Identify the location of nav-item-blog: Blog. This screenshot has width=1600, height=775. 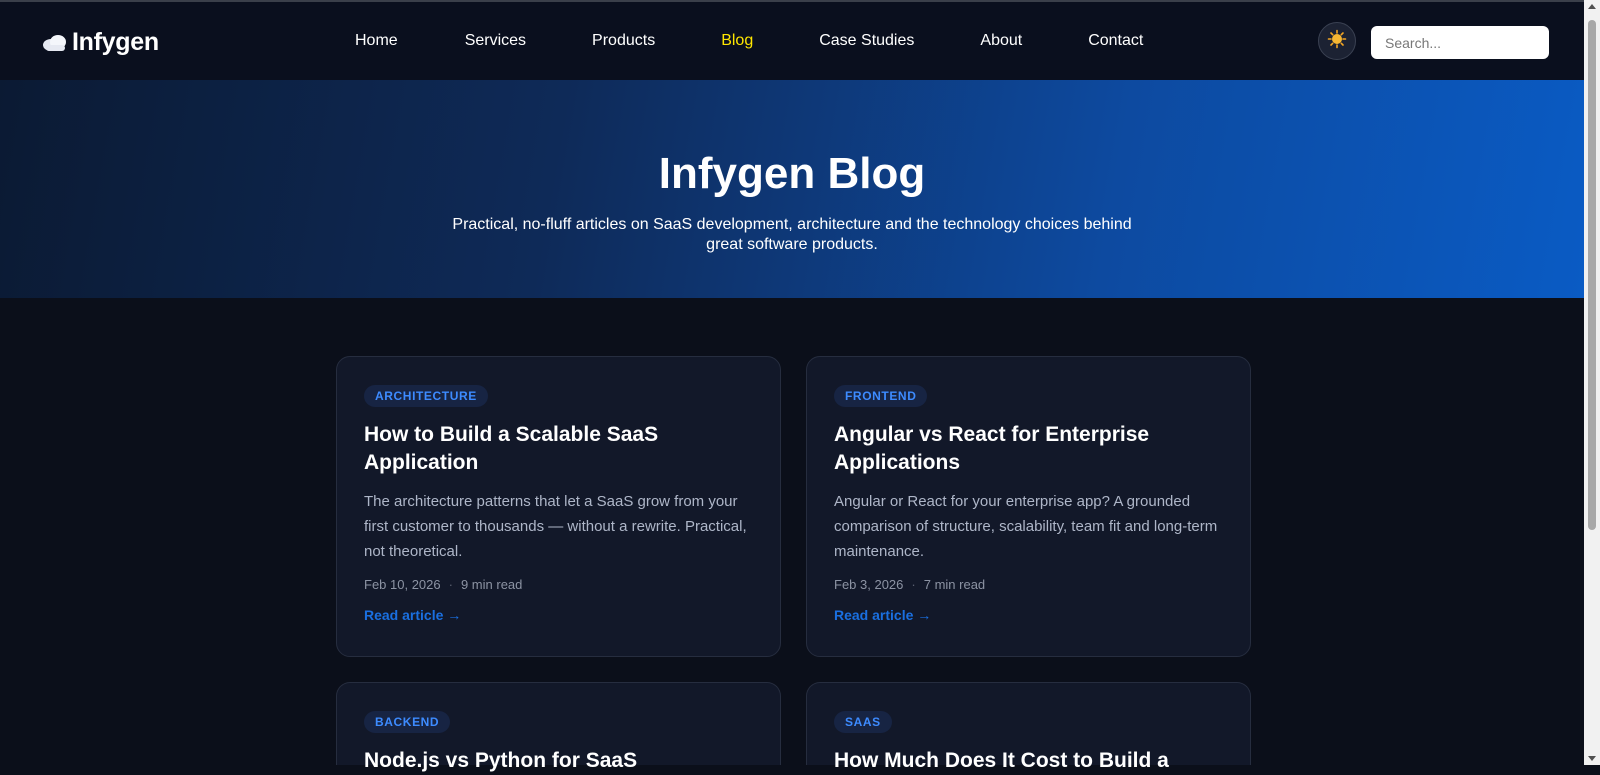
(737, 41).